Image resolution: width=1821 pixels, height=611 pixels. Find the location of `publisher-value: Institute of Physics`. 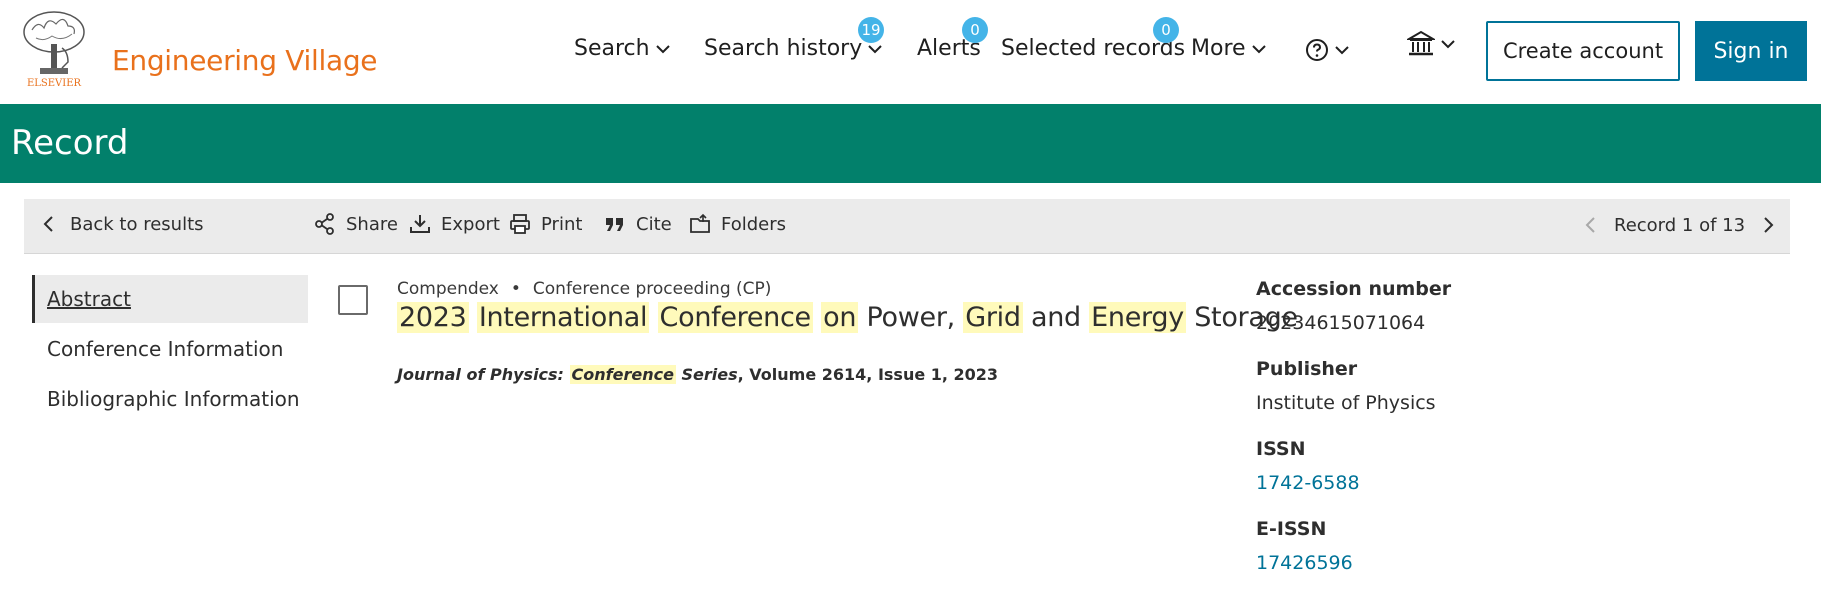

publisher-value: Institute of Physics is located at coordinates (1346, 403).